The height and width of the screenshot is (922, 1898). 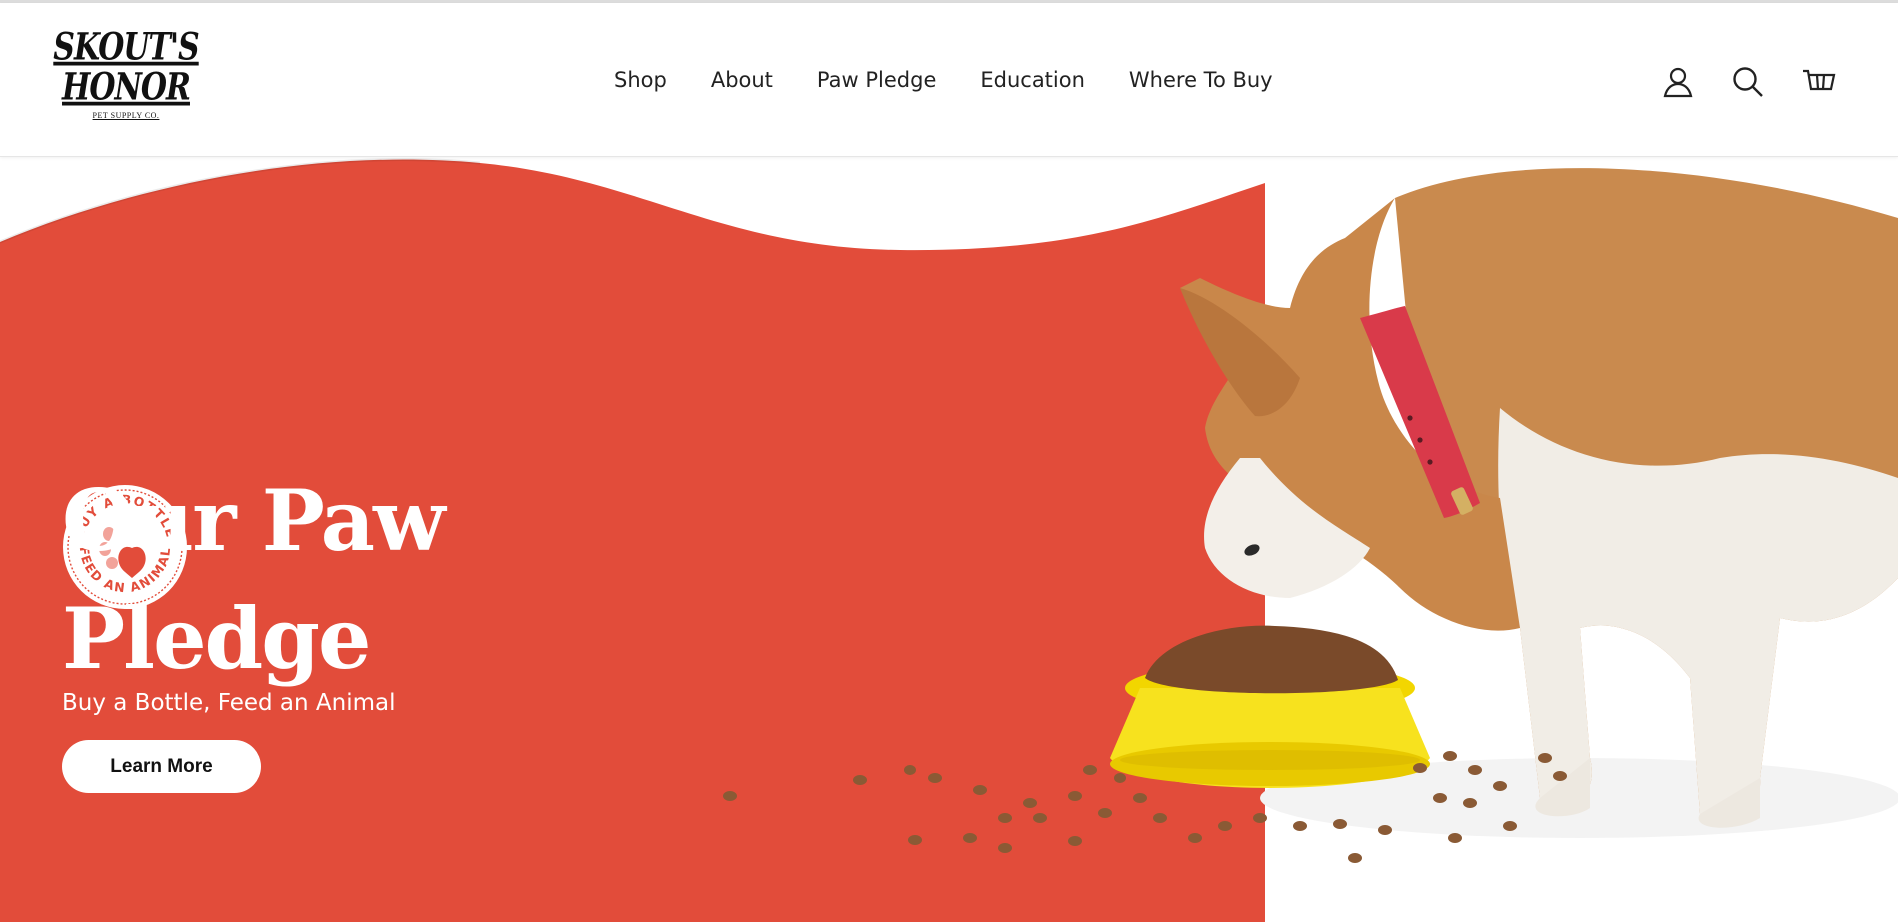 What do you see at coordinates (640, 80) in the screenshot?
I see `nav-item-shop: Shop` at bounding box center [640, 80].